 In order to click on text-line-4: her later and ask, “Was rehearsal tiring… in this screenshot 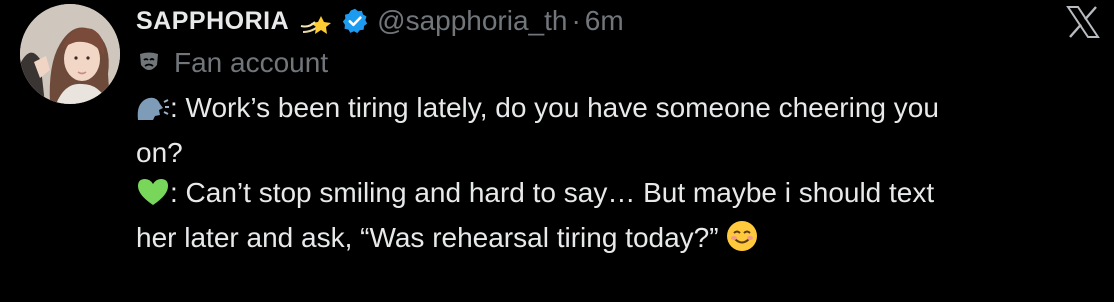, I will do `click(427, 237)`.